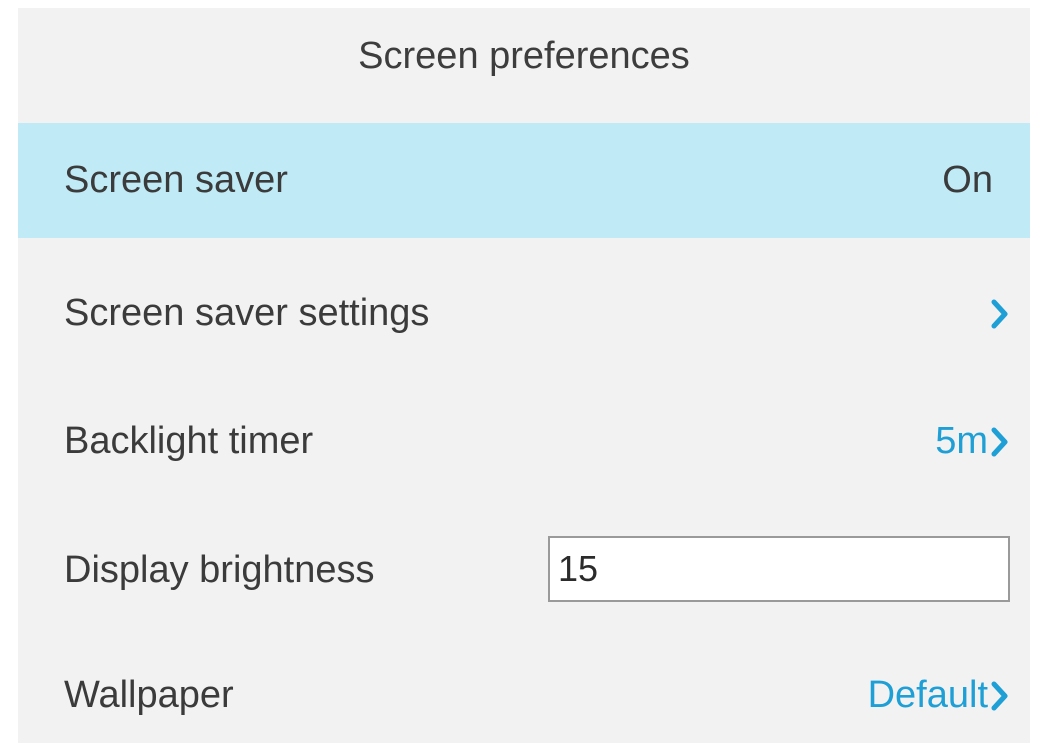  I want to click on row-wallpaper: Wallpaper Default, so click(524, 695).